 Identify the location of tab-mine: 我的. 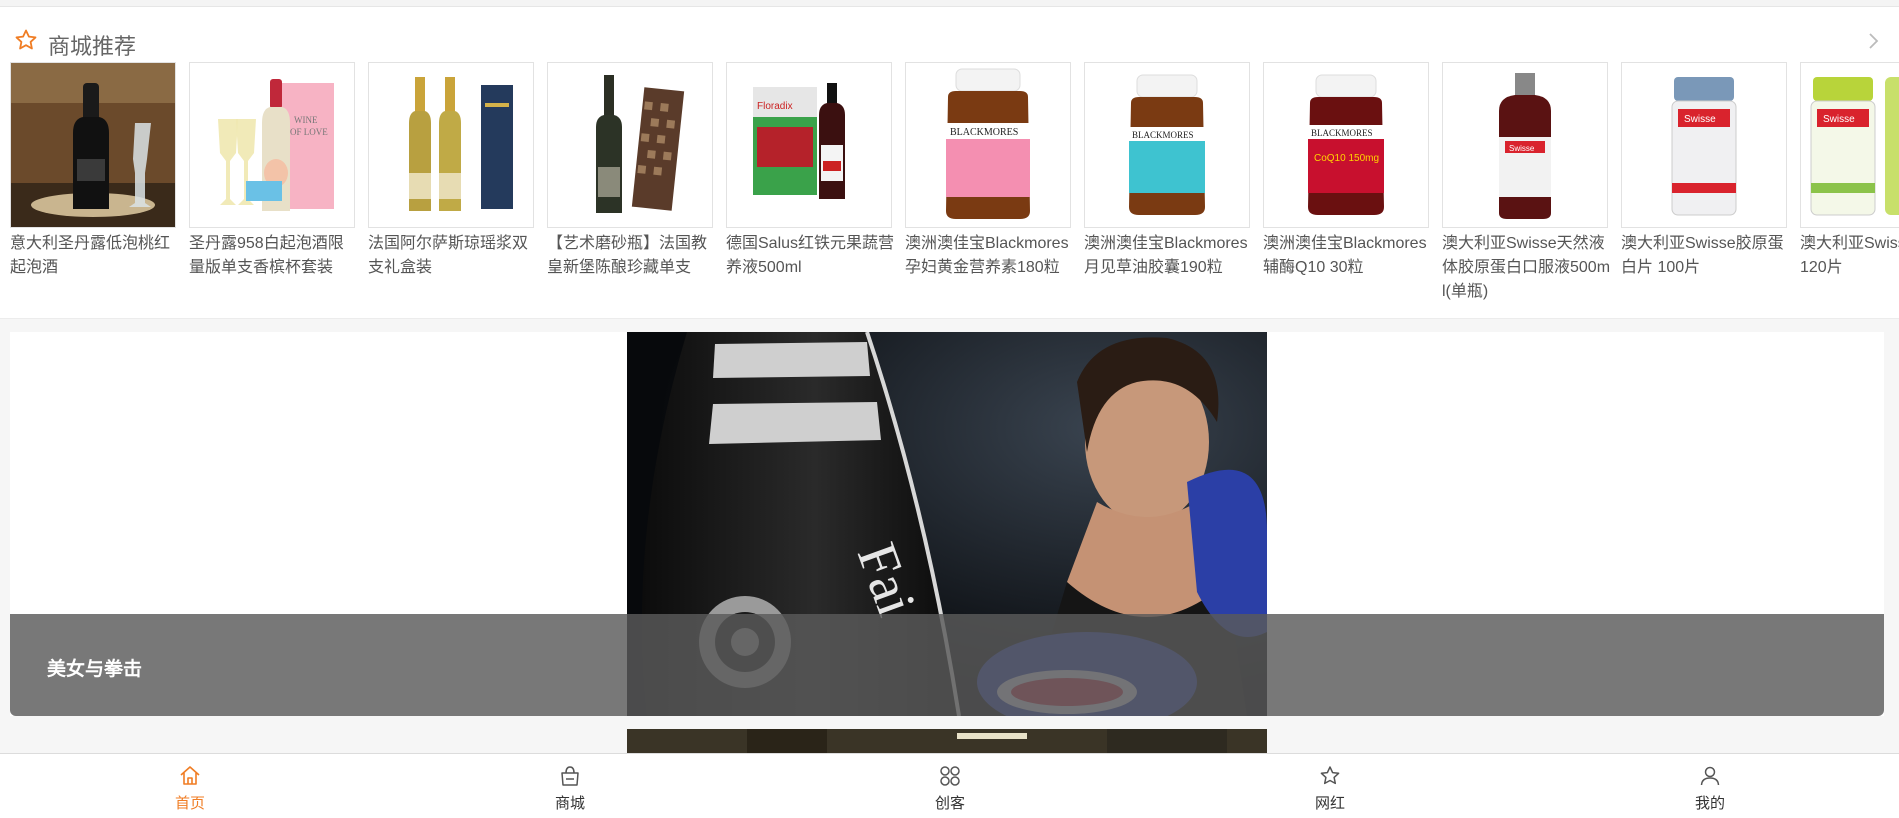
(1709, 786).